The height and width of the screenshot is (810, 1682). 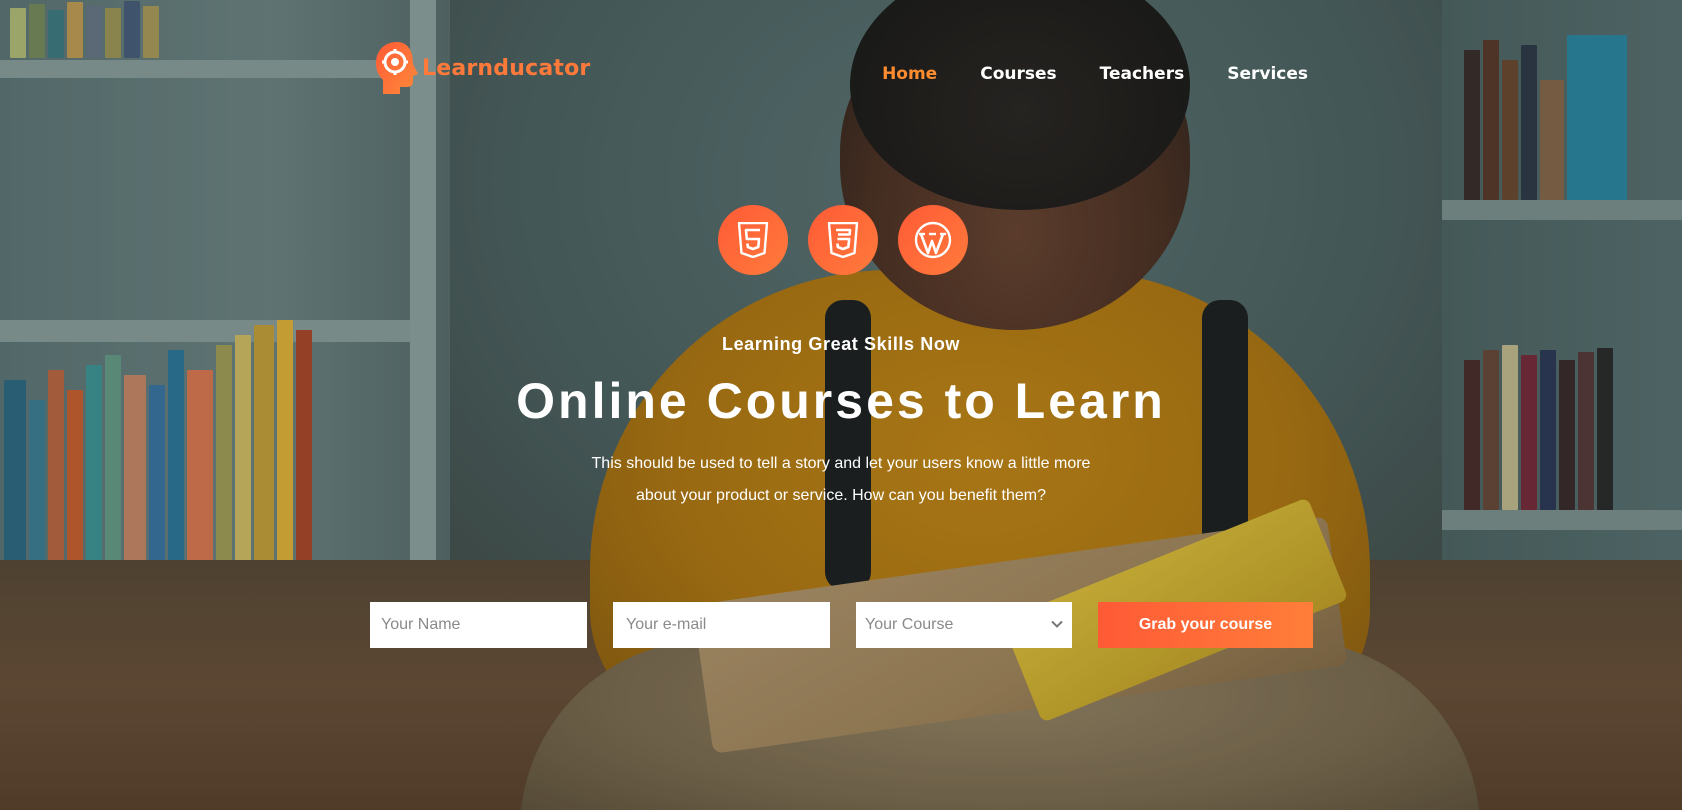 I want to click on course-signup-form: Your Course Grab your course, so click(x=841, y=625).